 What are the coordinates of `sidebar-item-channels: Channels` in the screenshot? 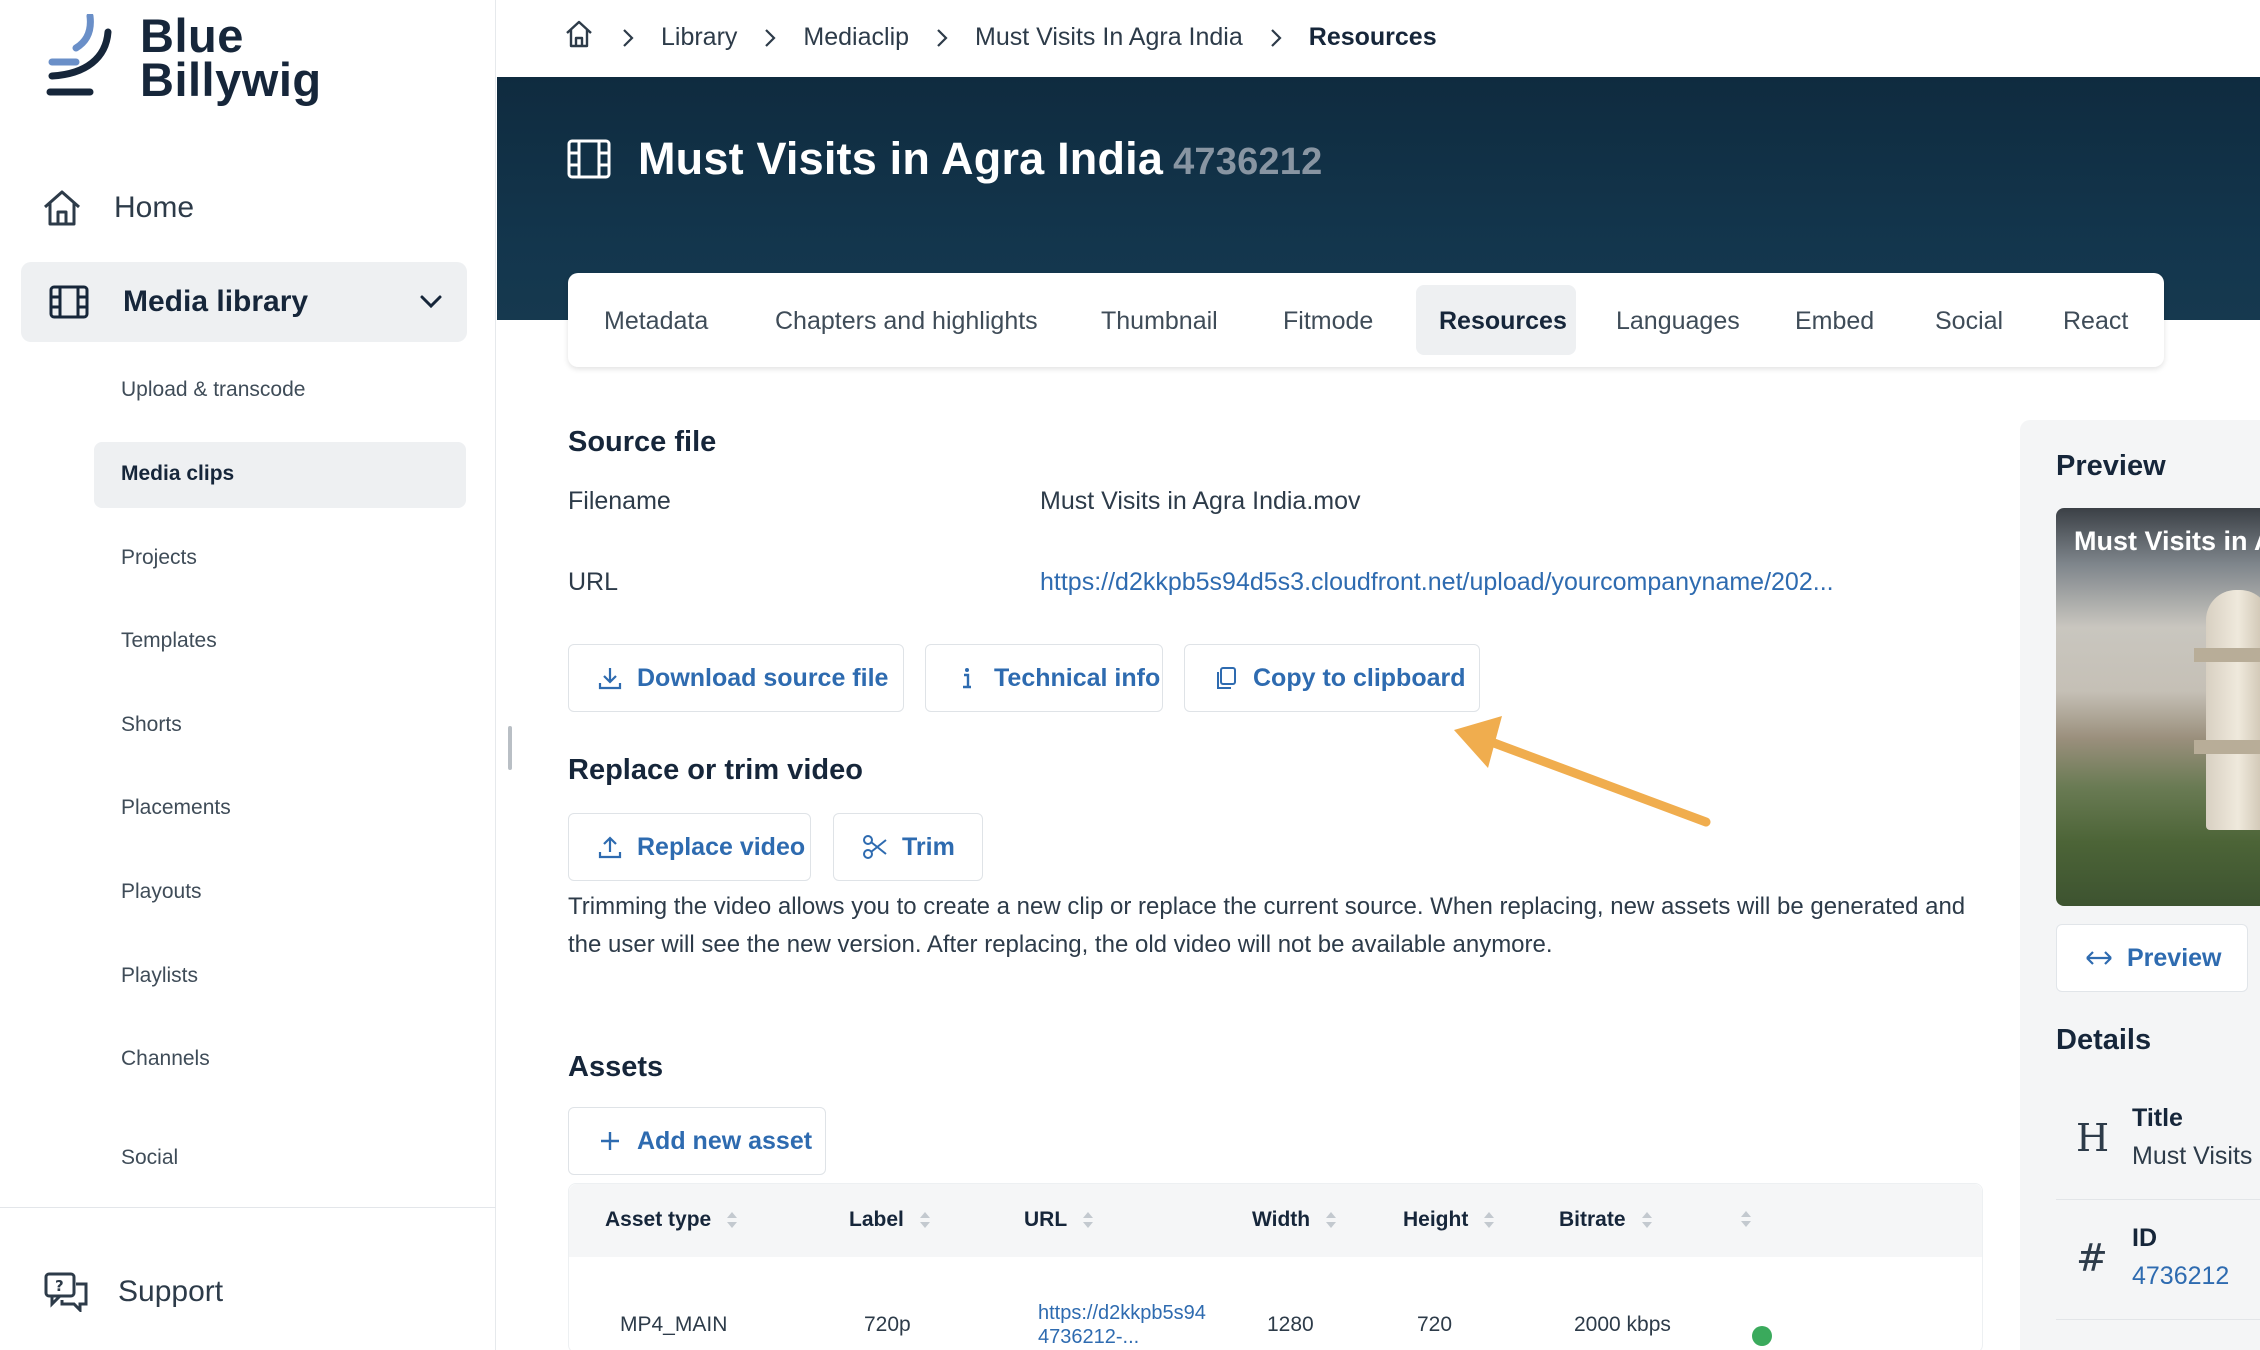 It's located at (165, 1059).